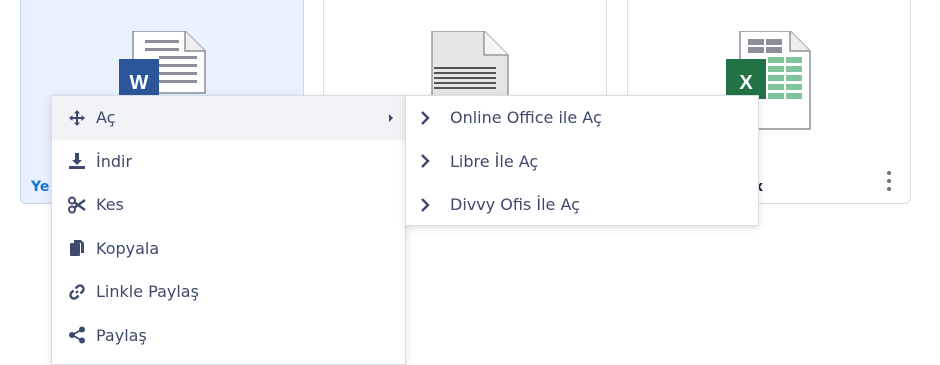 This screenshot has width=940, height=365. What do you see at coordinates (77, 292) in the screenshot?
I see `link-icon` at bounding box center [77, 292].